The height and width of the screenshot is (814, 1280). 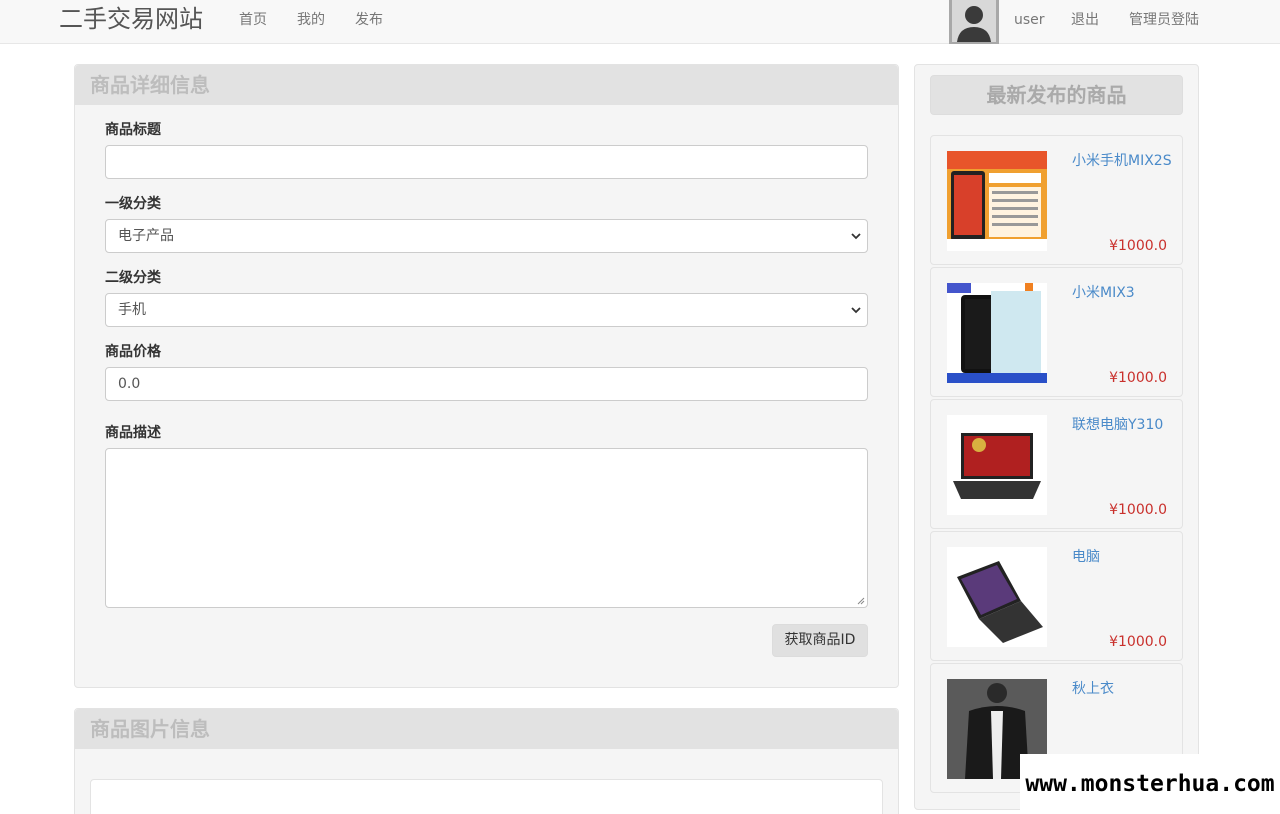 What do you see at coordinates (133, 433) in the screenshot?
I see `label-description: 商品描述` at bounding box center [133, 433].